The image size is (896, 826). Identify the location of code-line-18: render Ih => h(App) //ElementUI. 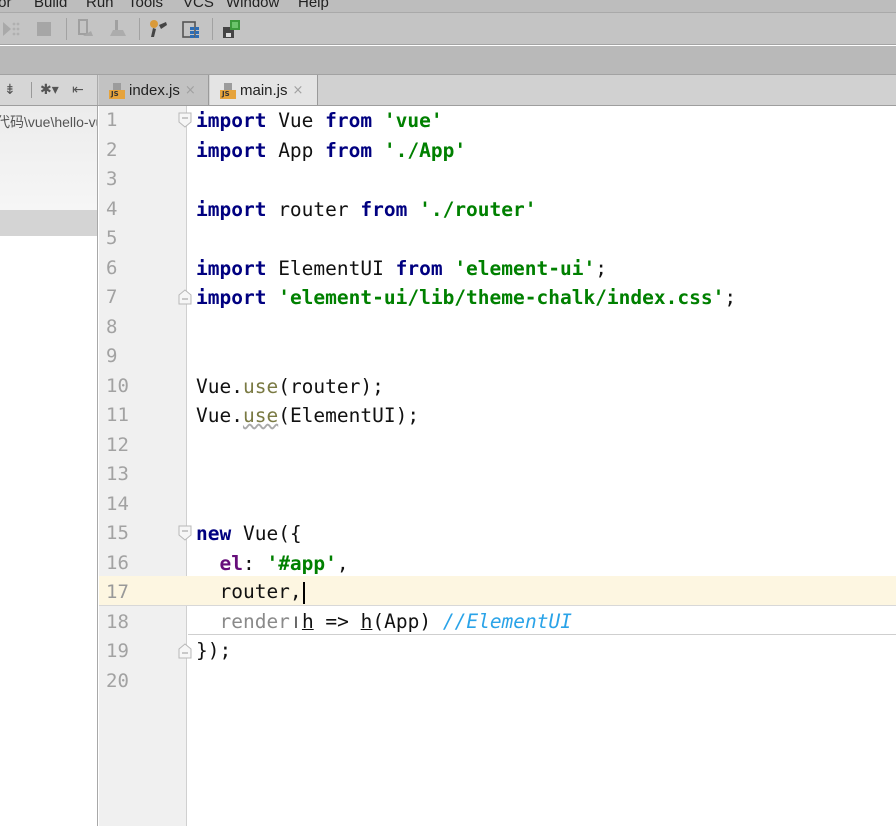
(384, 622).